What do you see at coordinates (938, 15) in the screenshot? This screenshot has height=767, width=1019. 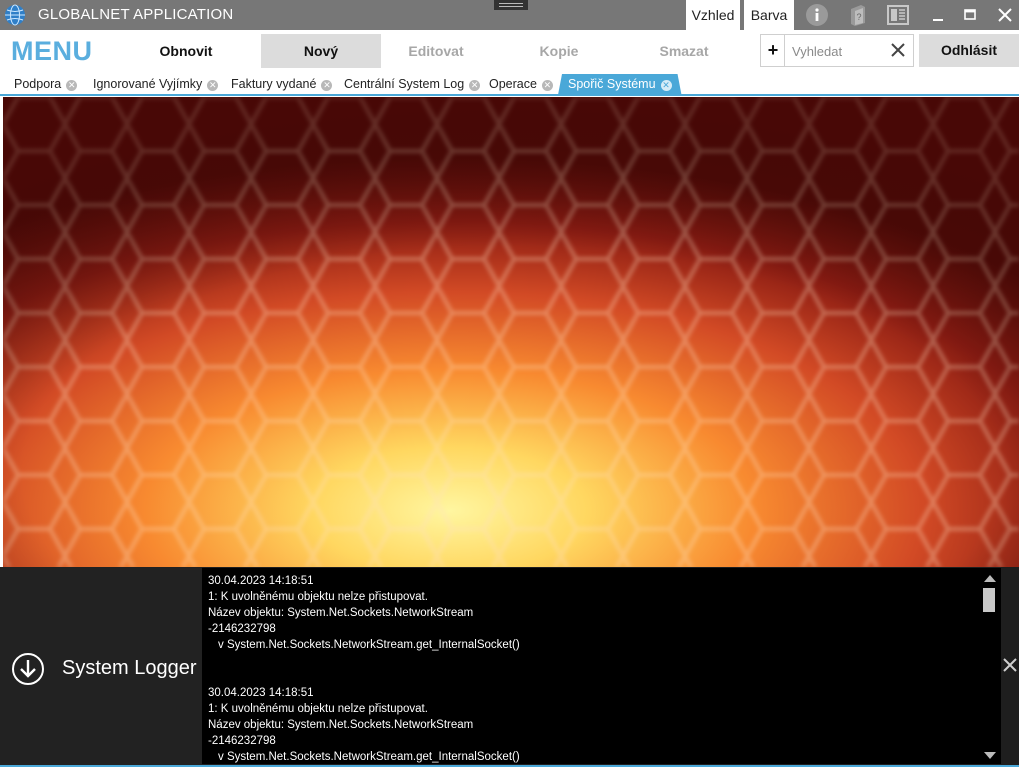 I see `minimize-icon` at bounding box center [938, 15].